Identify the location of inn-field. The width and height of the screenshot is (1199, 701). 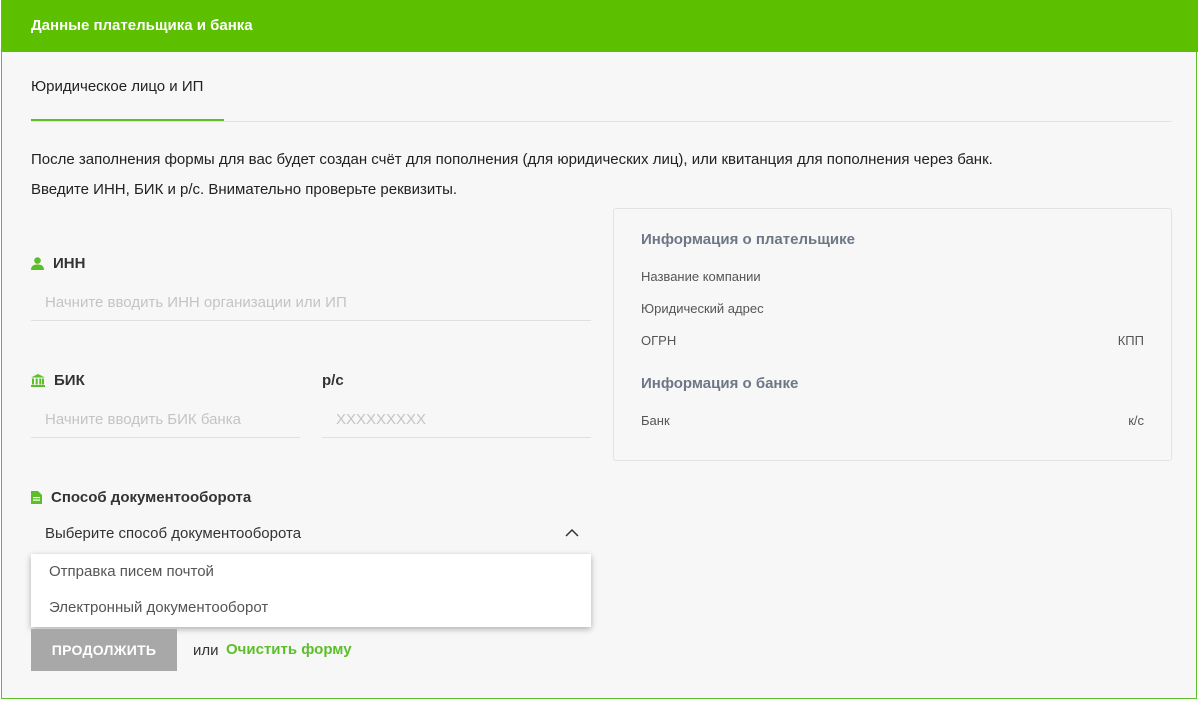
(311, 302).